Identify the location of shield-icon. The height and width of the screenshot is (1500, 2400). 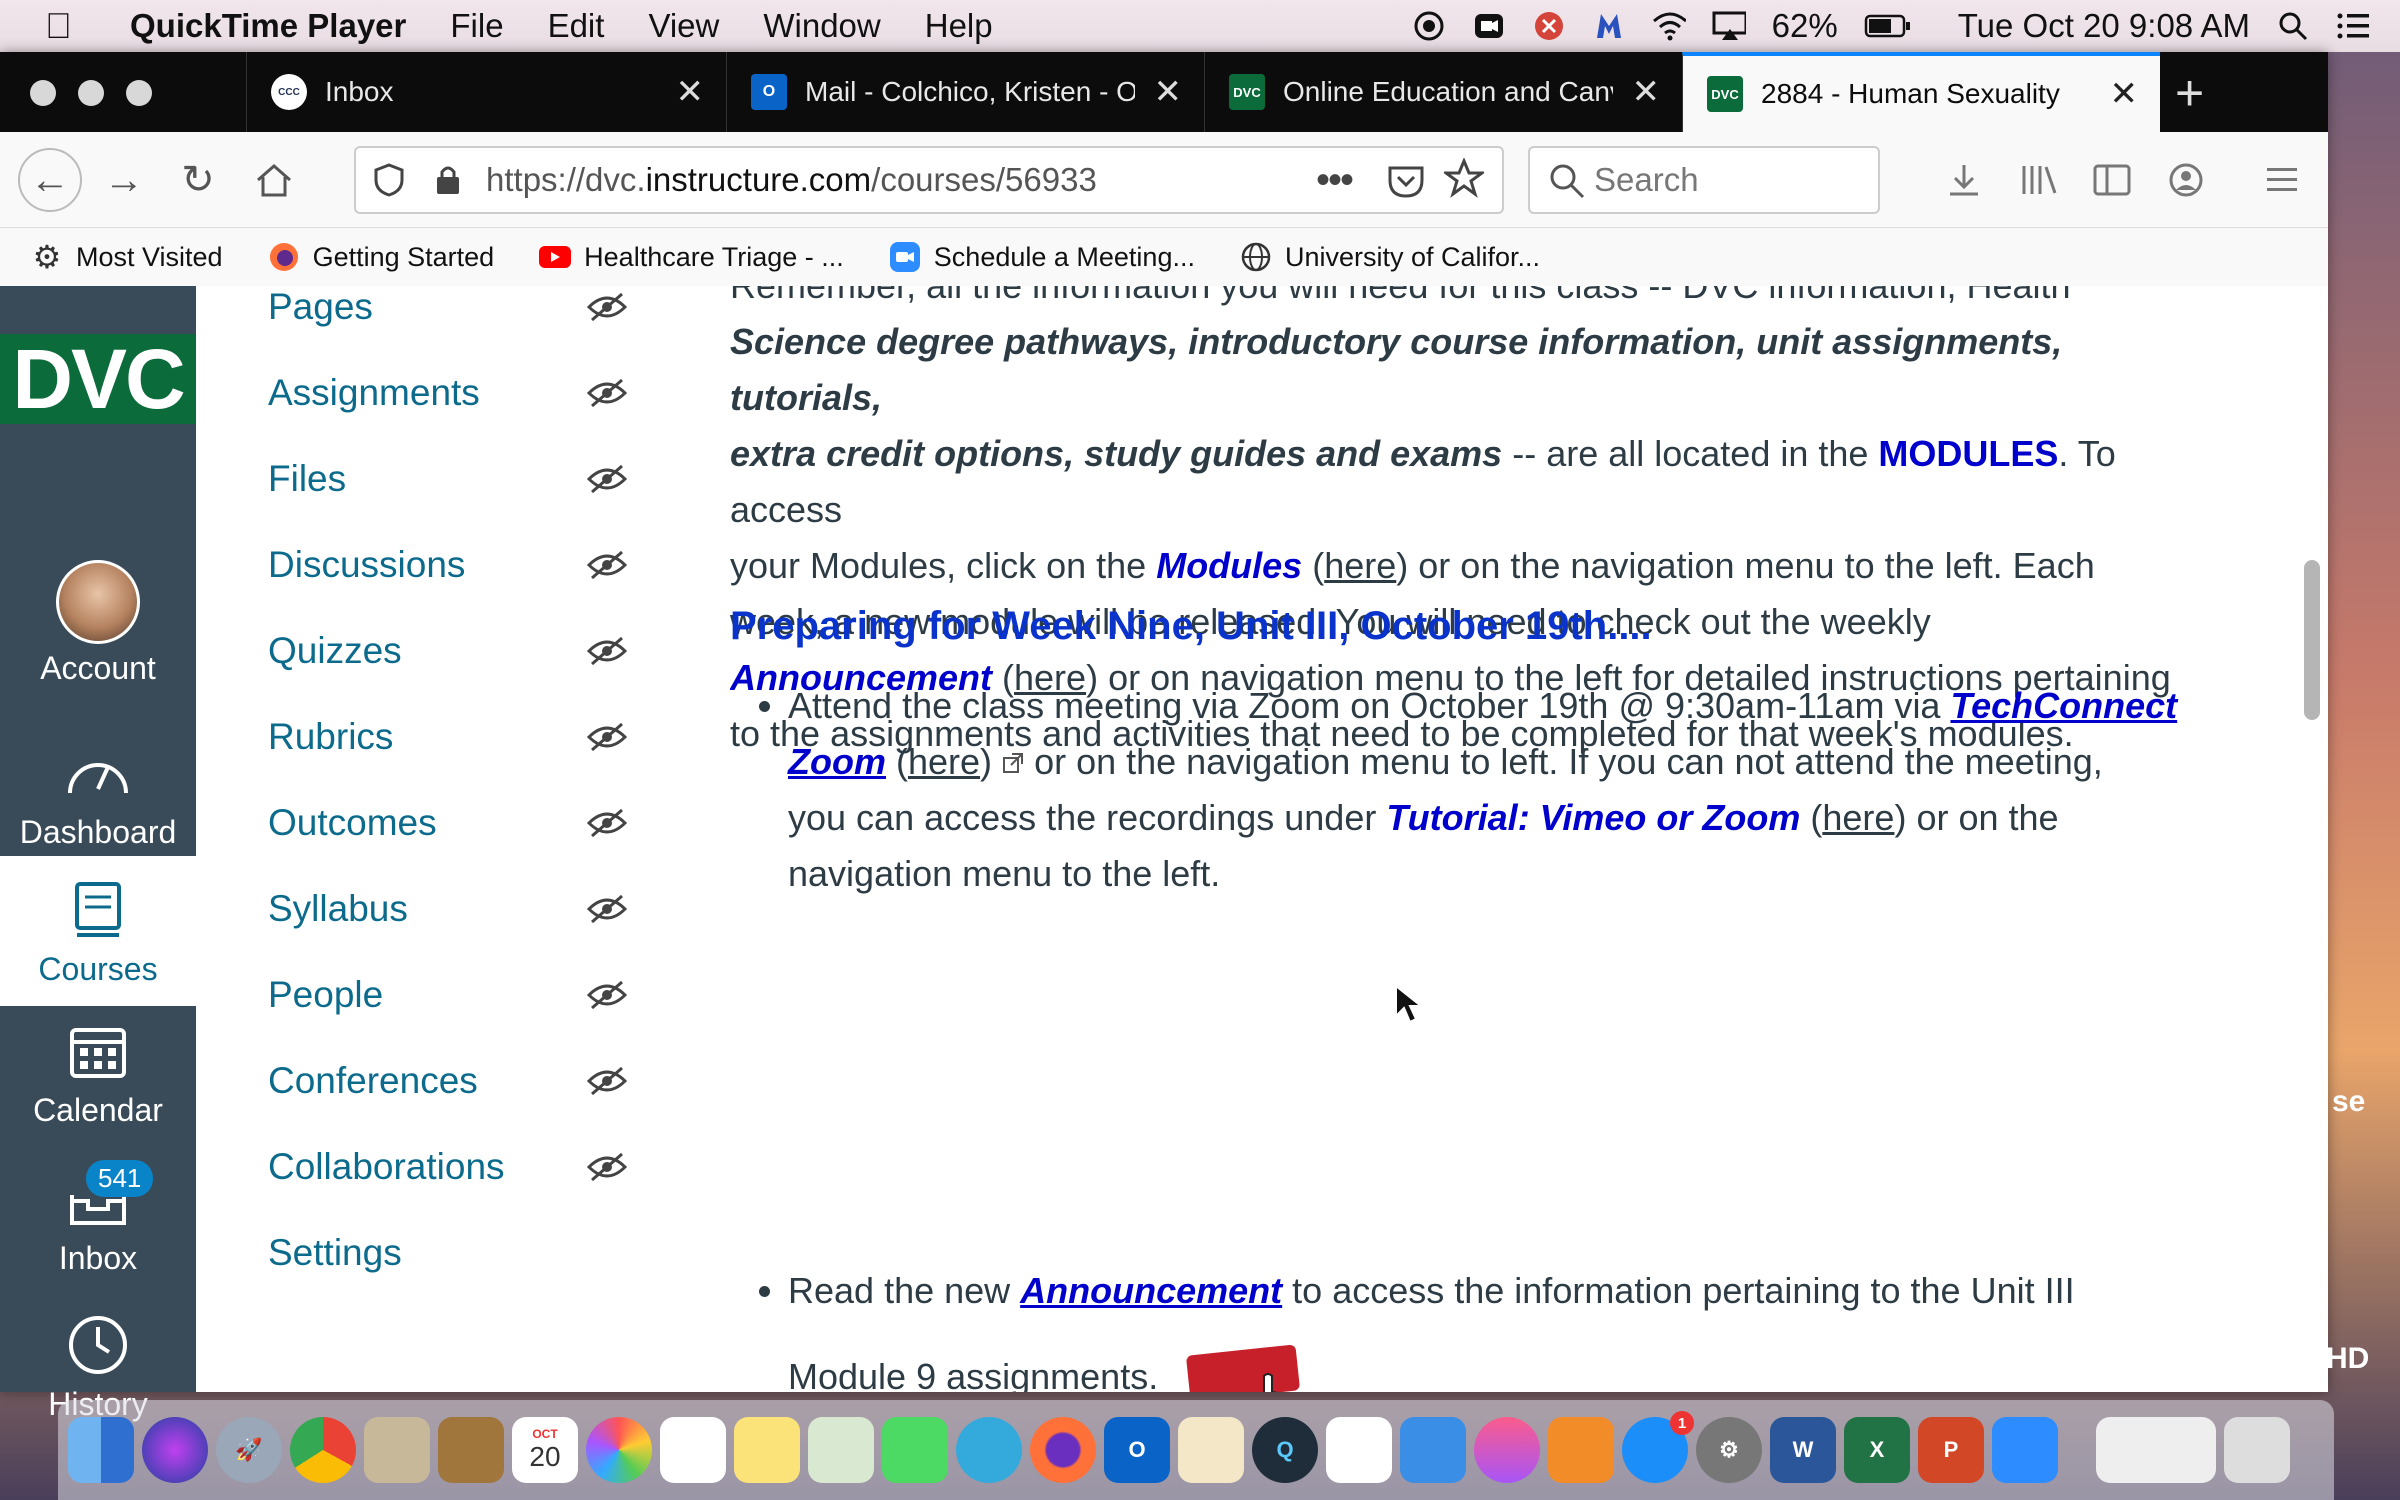
(391, 180).